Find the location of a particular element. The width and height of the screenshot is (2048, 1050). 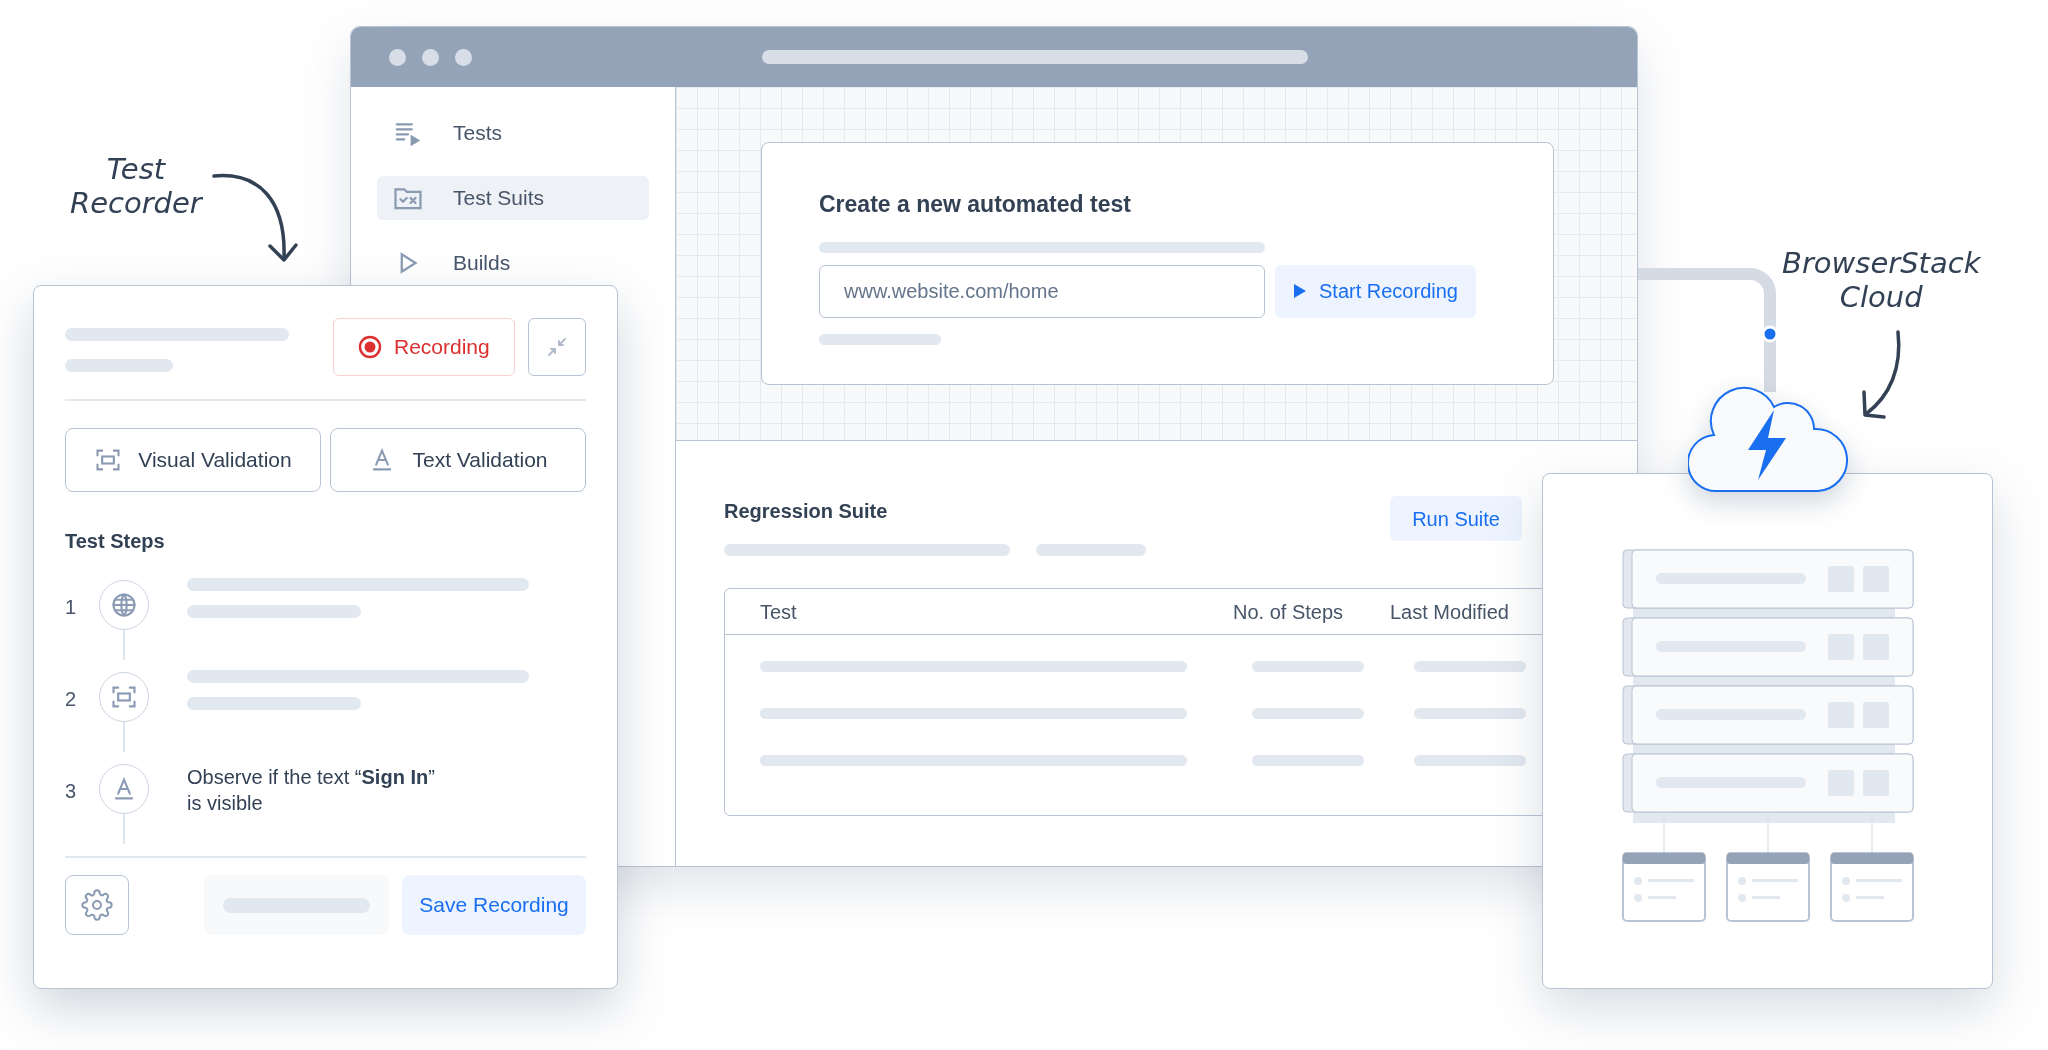

settings-icon is located at coordinates (97, 905).